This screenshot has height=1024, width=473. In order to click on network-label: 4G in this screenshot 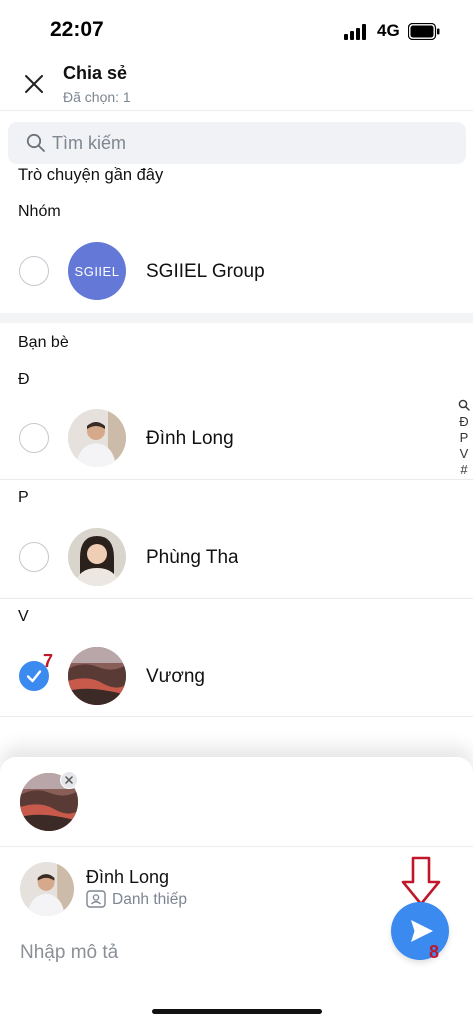, I will do `click(388, 30)`.